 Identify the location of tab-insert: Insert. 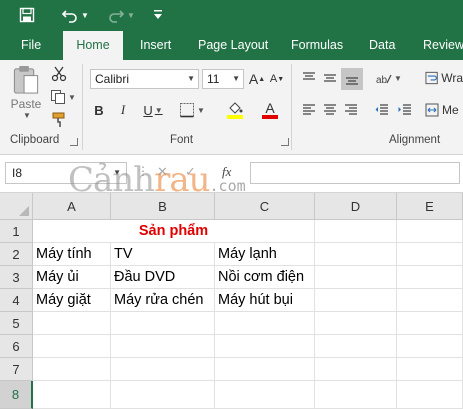
(155, 45).